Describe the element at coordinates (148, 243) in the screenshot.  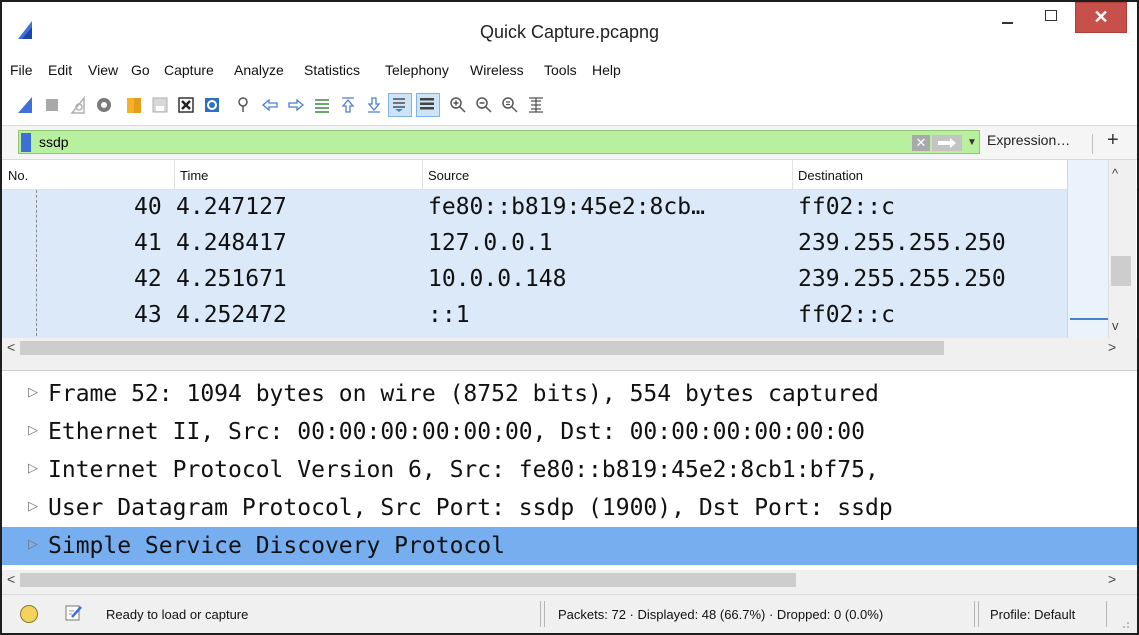
I see `packet-number: 41` at that location.